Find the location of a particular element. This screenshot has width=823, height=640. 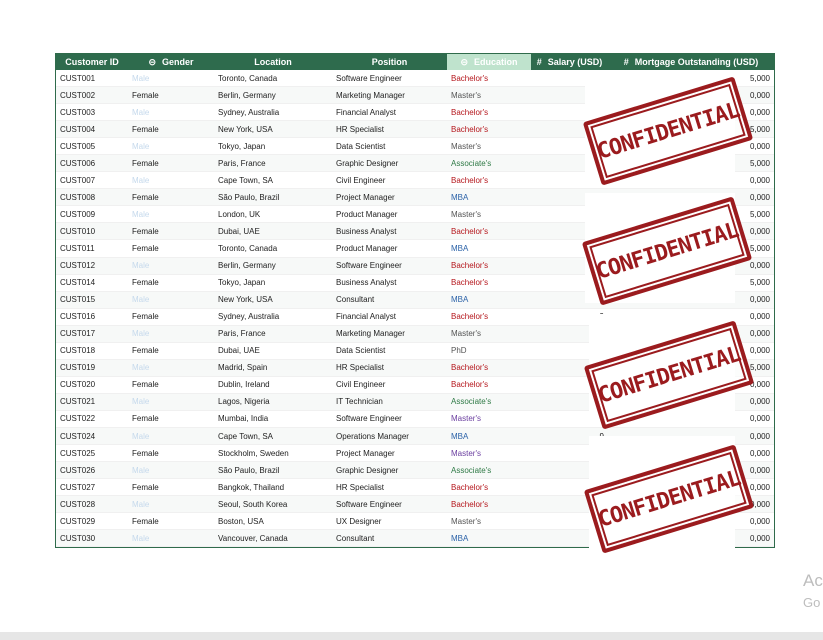

cell-location: Bangkok, Thailand is located at coordinates (273, 487).